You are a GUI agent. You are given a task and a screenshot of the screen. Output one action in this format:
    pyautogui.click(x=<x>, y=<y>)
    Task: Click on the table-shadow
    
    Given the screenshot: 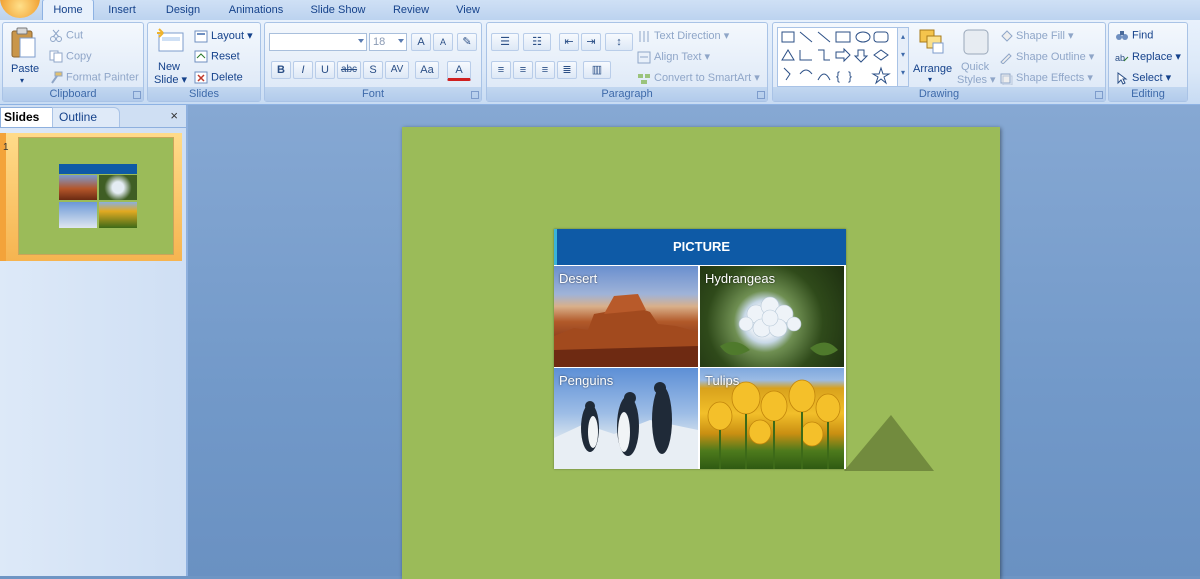 What is the action you would take?
    pyautogui.click(x=912, y=443)
    